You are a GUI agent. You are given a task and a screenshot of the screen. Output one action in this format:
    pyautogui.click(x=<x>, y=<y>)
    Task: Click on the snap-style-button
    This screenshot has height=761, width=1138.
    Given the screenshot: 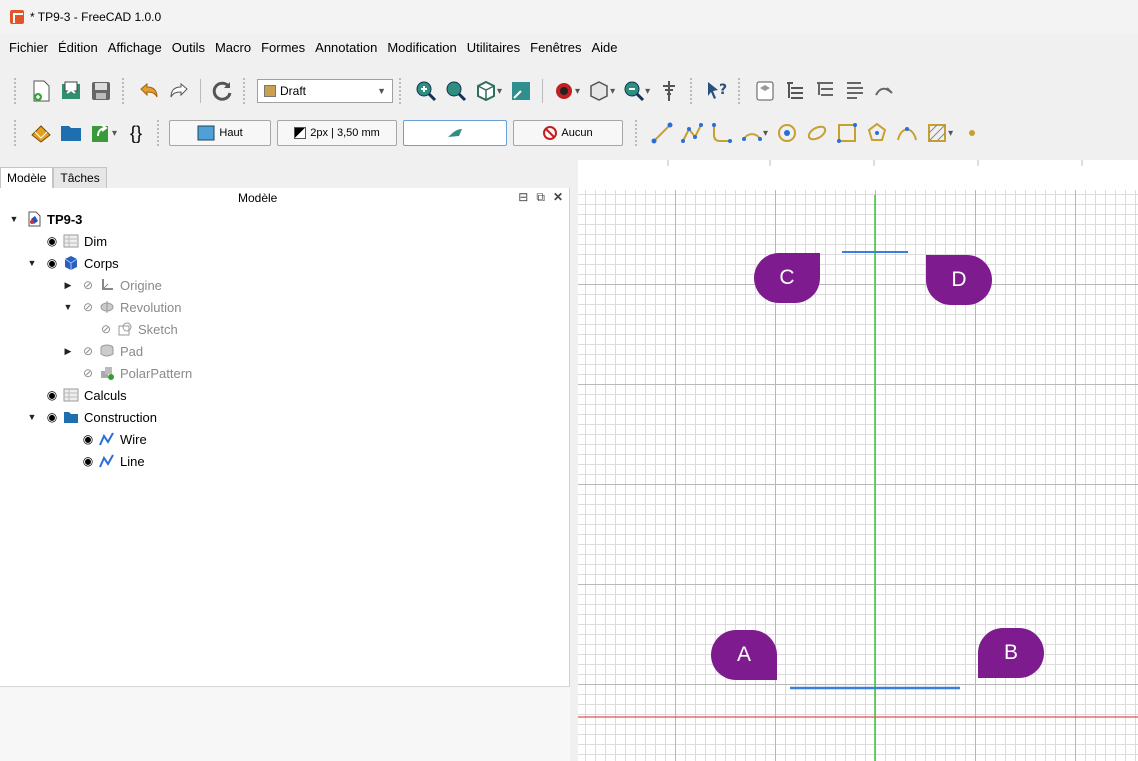 What is the action you would take?
    pyautogui.click(x=455, y=133)
    